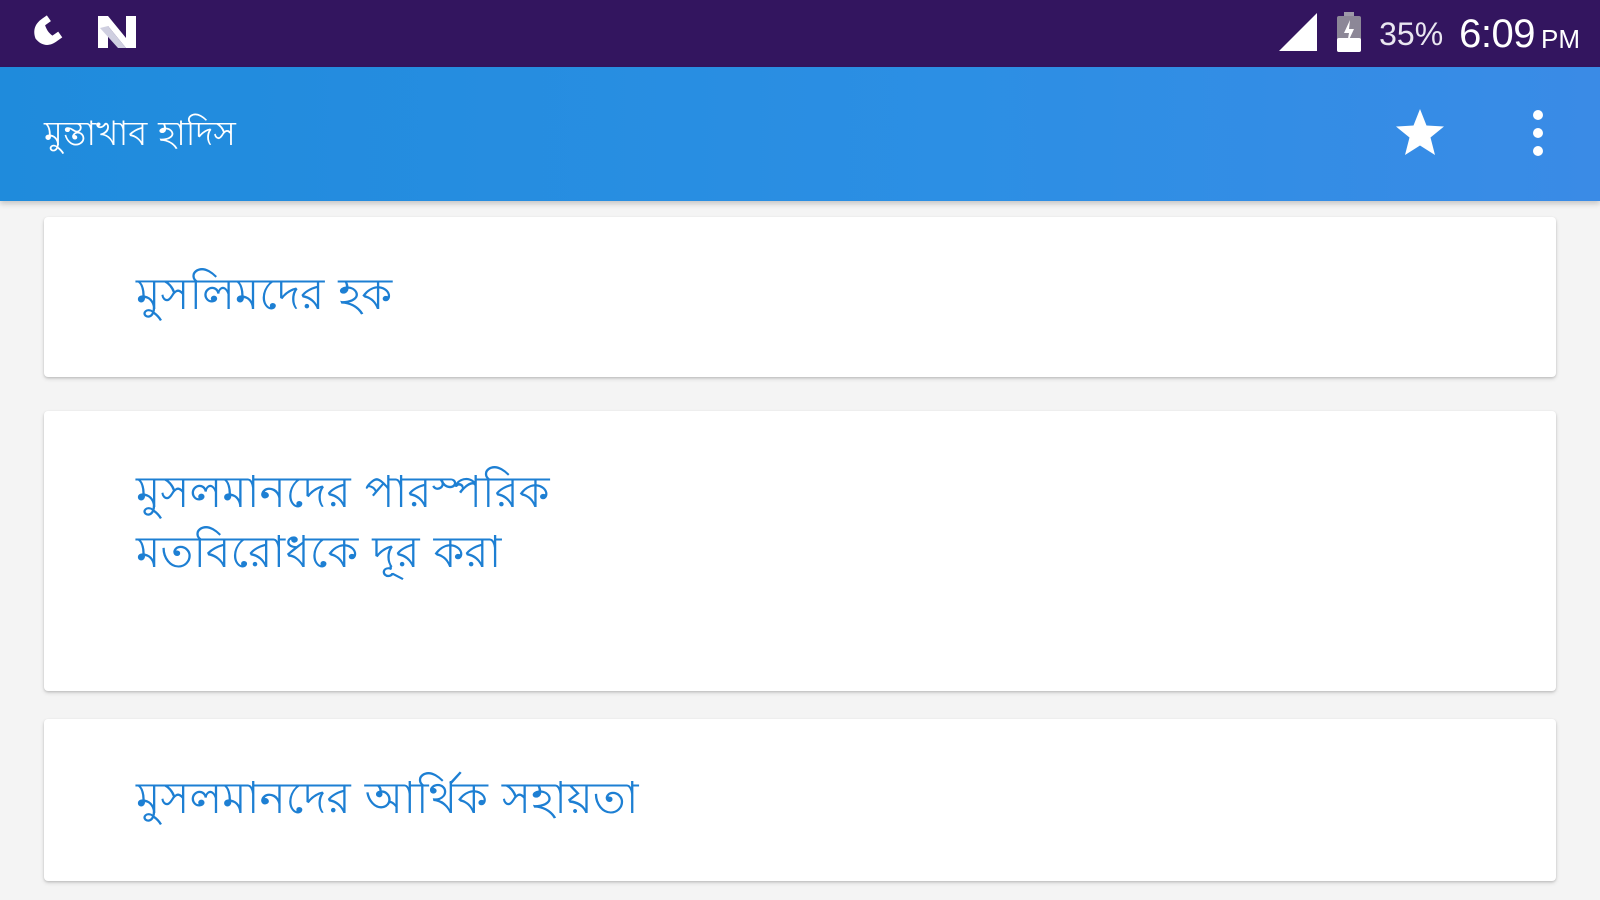 Image resolution: width=1600 pixels, height=900 pixels. Describe the element at coordinates (84, 34) in the screenshot. I see `status-left-icons` at that location.